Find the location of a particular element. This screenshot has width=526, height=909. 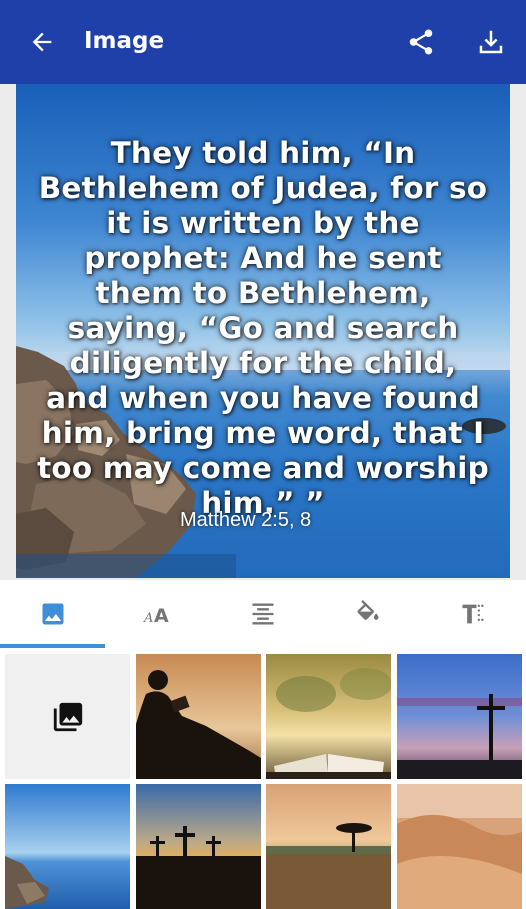

rocky-sea-image is located at coordinates (67, 846).